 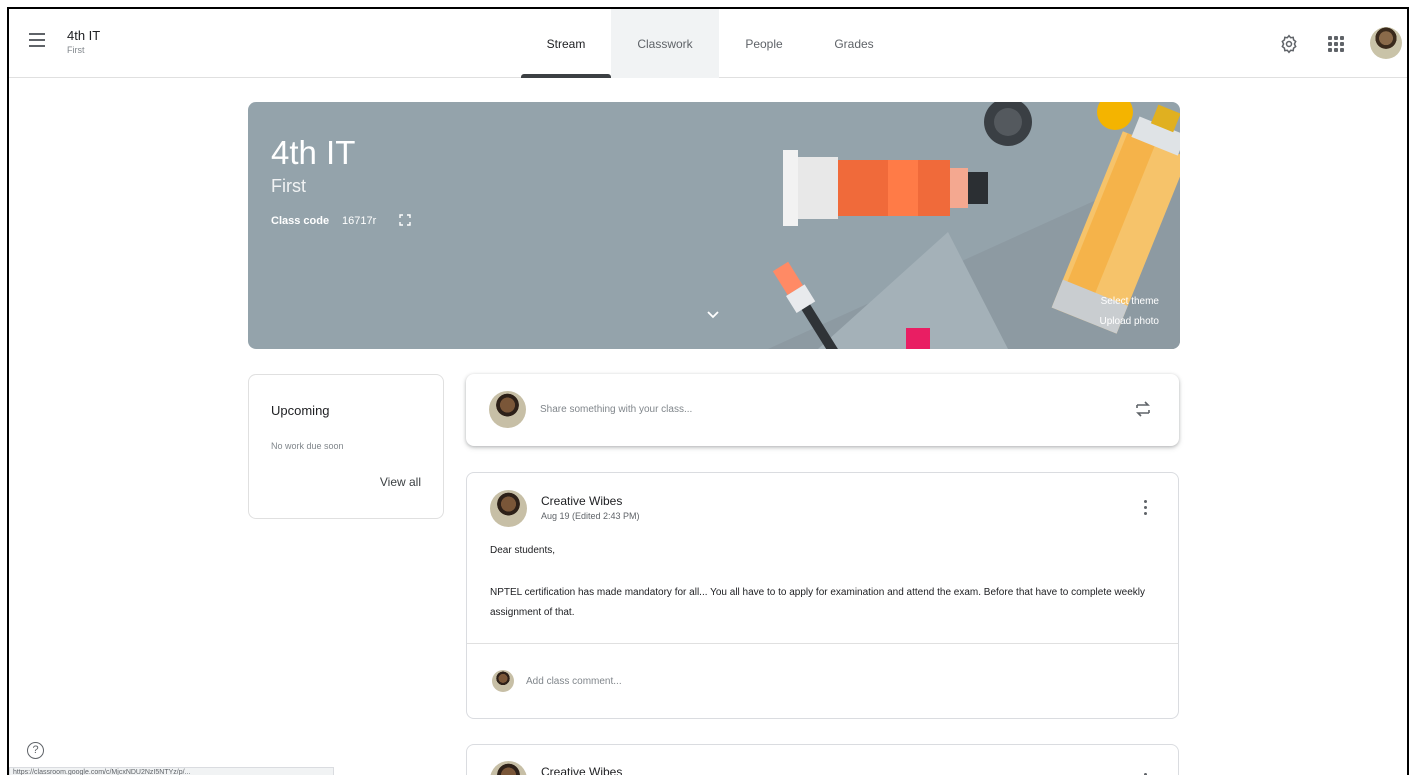 I want to click on banner-section: First, so click(x=288, y=186).